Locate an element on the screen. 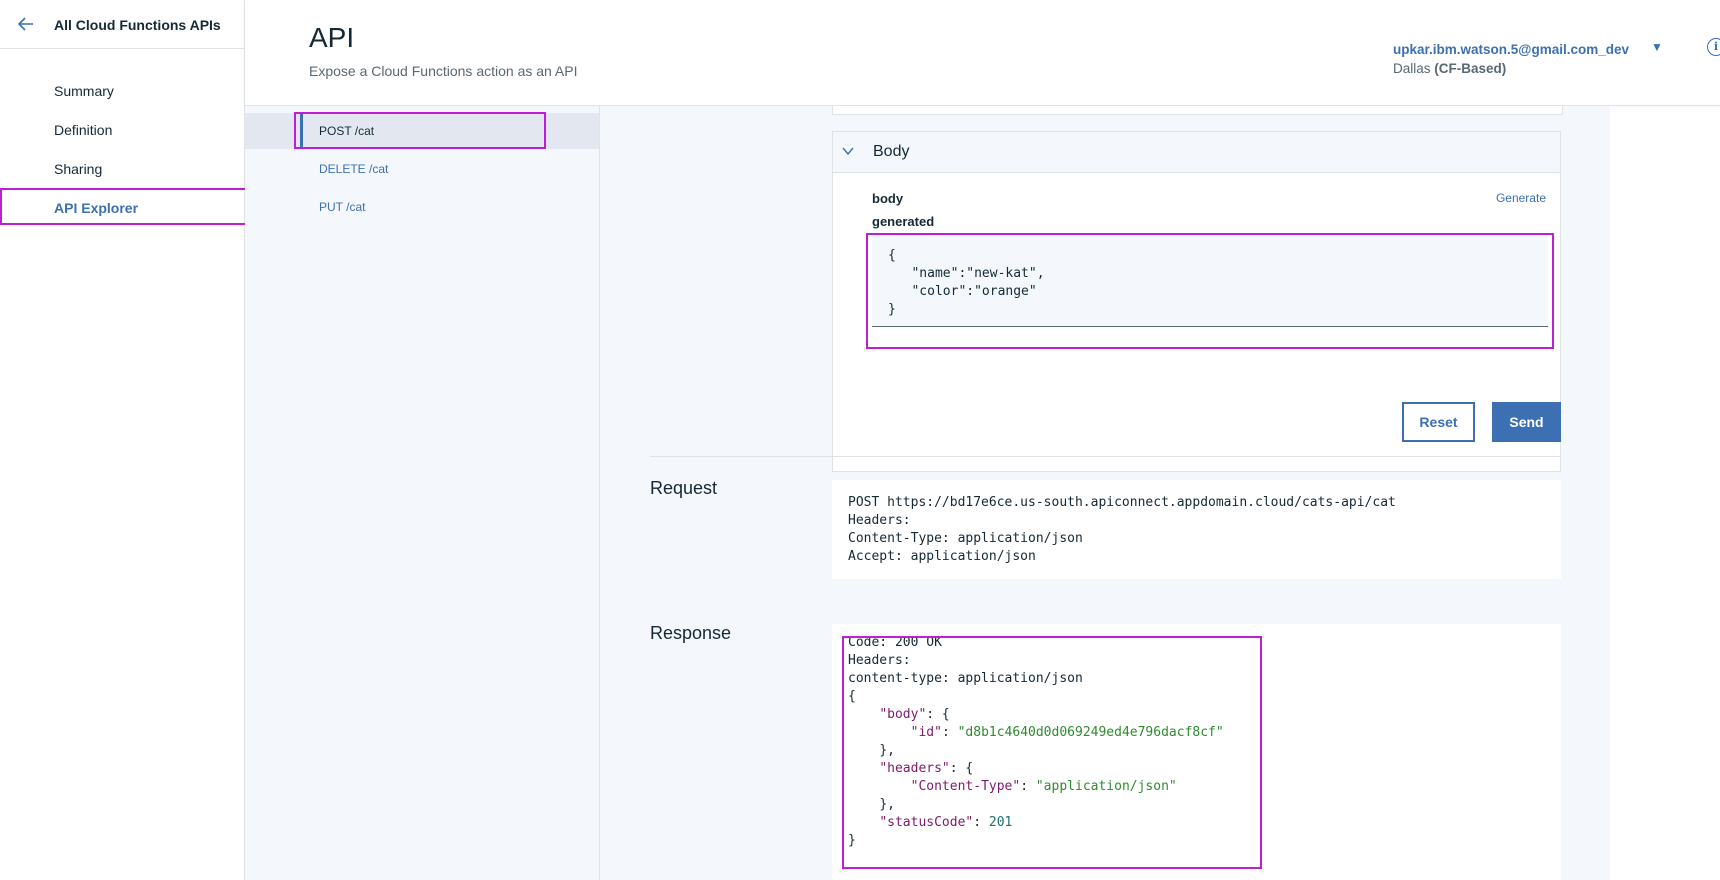  sidebar-item-definition: Definition is located at coordinates (122, 130).